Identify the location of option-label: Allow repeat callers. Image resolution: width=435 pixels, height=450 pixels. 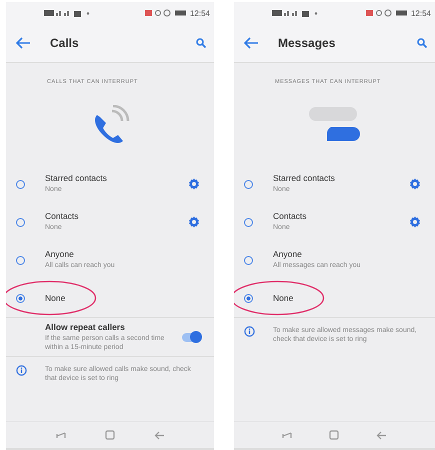
(85, 327).